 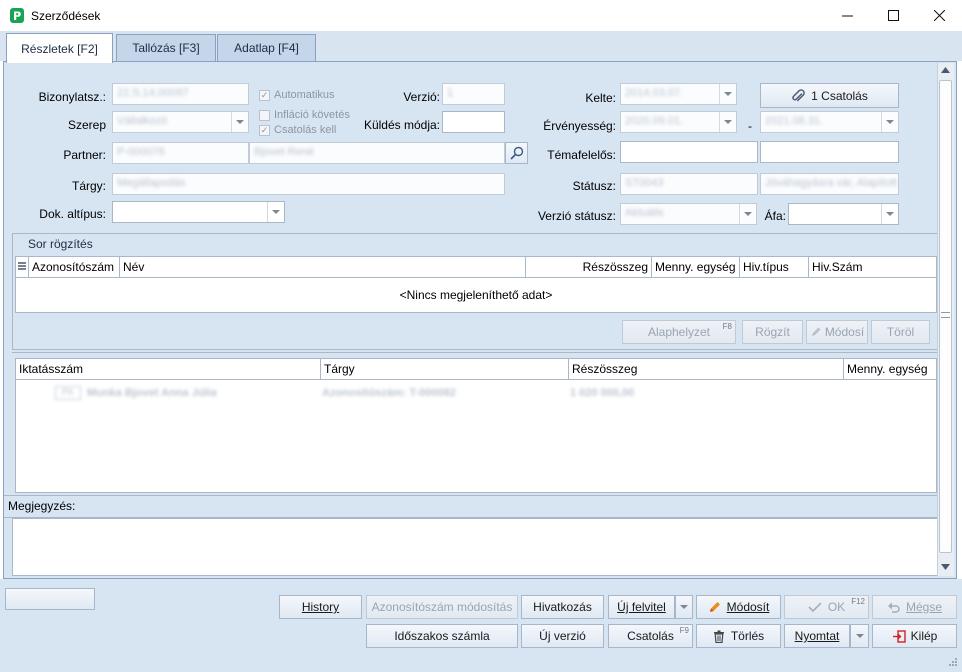 What do you see at coordinates (264, 115) in the screenshot?
I see `checkbox-empty-icon` at bounding box center [264, 115].